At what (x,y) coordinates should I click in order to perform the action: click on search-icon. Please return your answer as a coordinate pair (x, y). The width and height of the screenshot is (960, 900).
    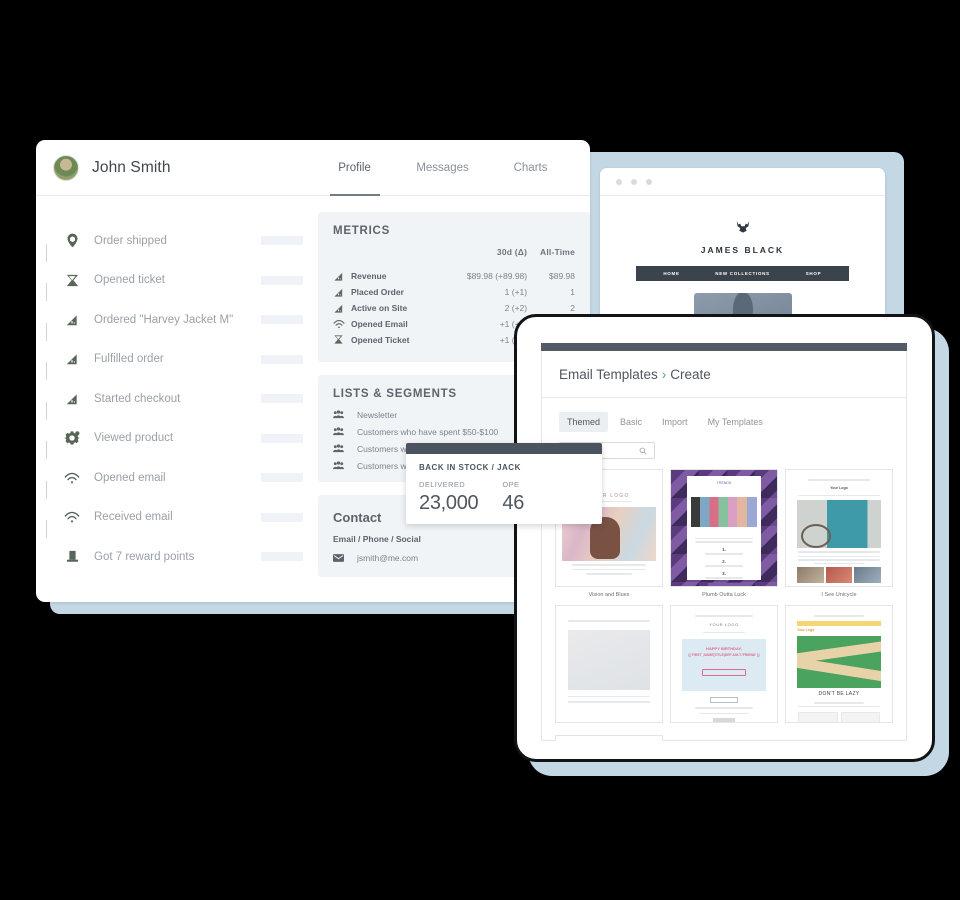
    Looking at the image, I should click on (643, 451).